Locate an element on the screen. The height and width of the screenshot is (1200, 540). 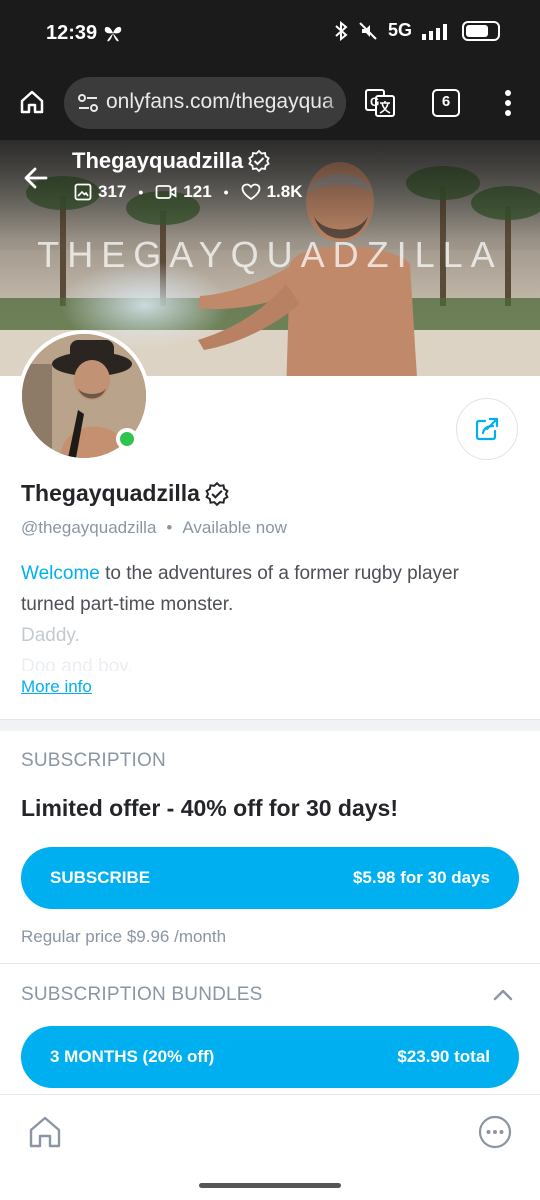
more-info-link: More info is located at coordinates (56, 687).